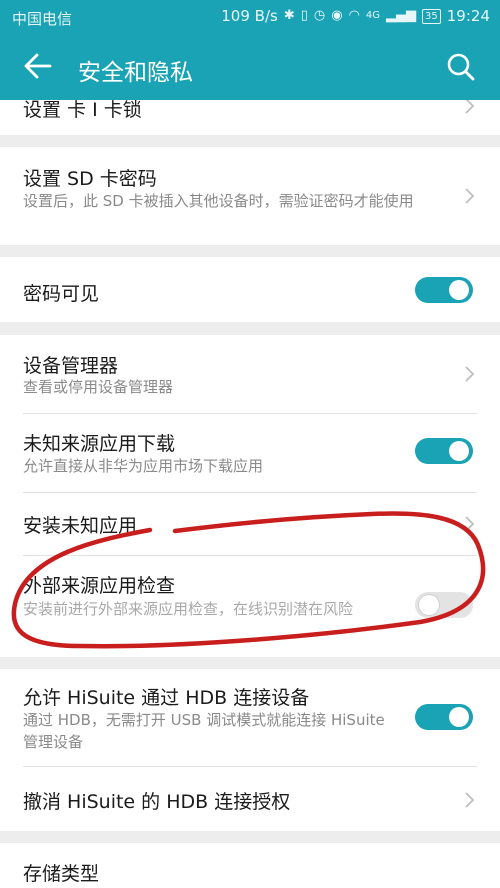 This screenshot has width=500, height=888. Describe the element at coordinates (250, 524) in the screenshot. I see `install-unknown-apps-item: 安装未知应用` at that location.